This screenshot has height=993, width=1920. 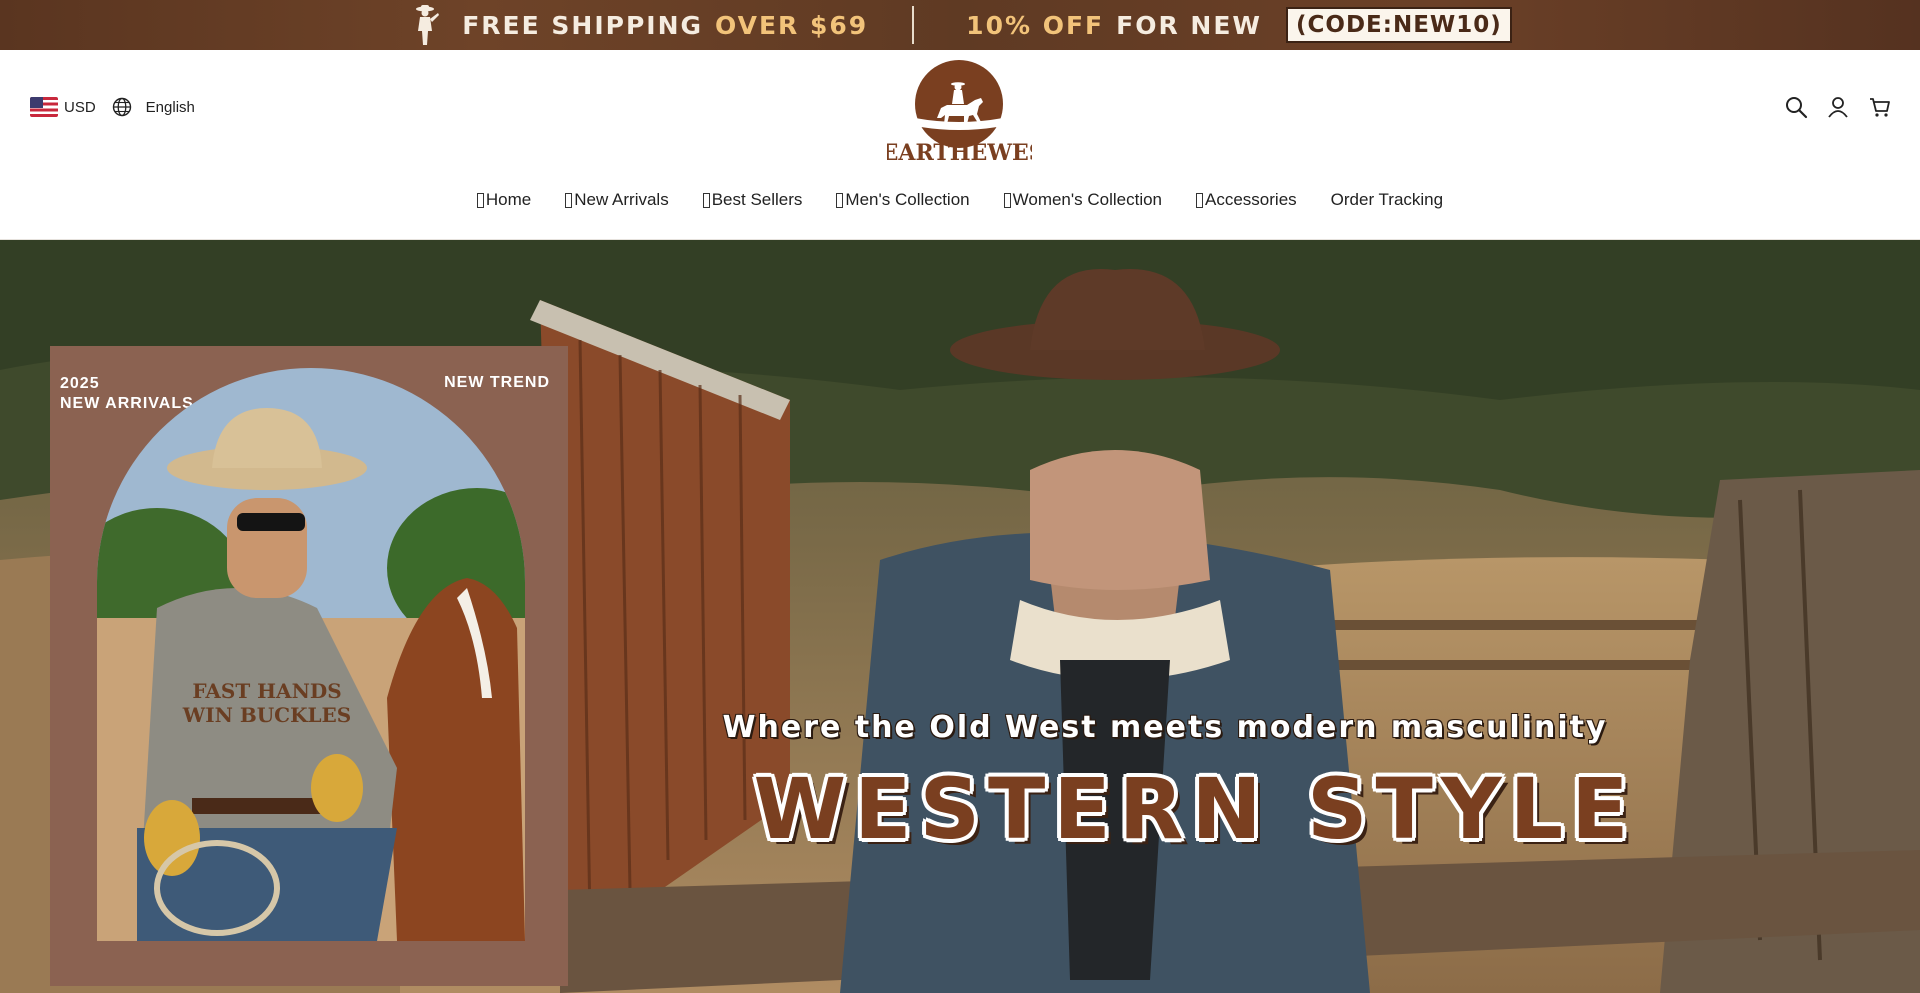 What do you see at coordinates (170, 107) in the screenshot?
I see `language-selector: English` at bounding box center [170, 107].